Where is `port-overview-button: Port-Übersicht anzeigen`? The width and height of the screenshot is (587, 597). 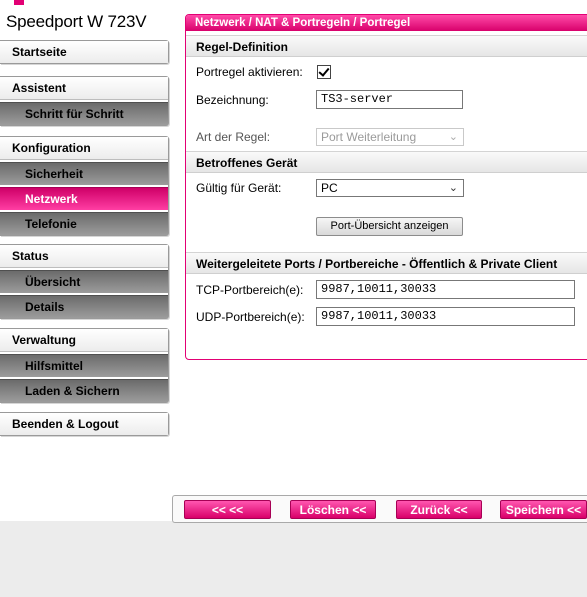 port-overview-button: Port-Übersicht anzeigen is located at coordinates (389, 226).